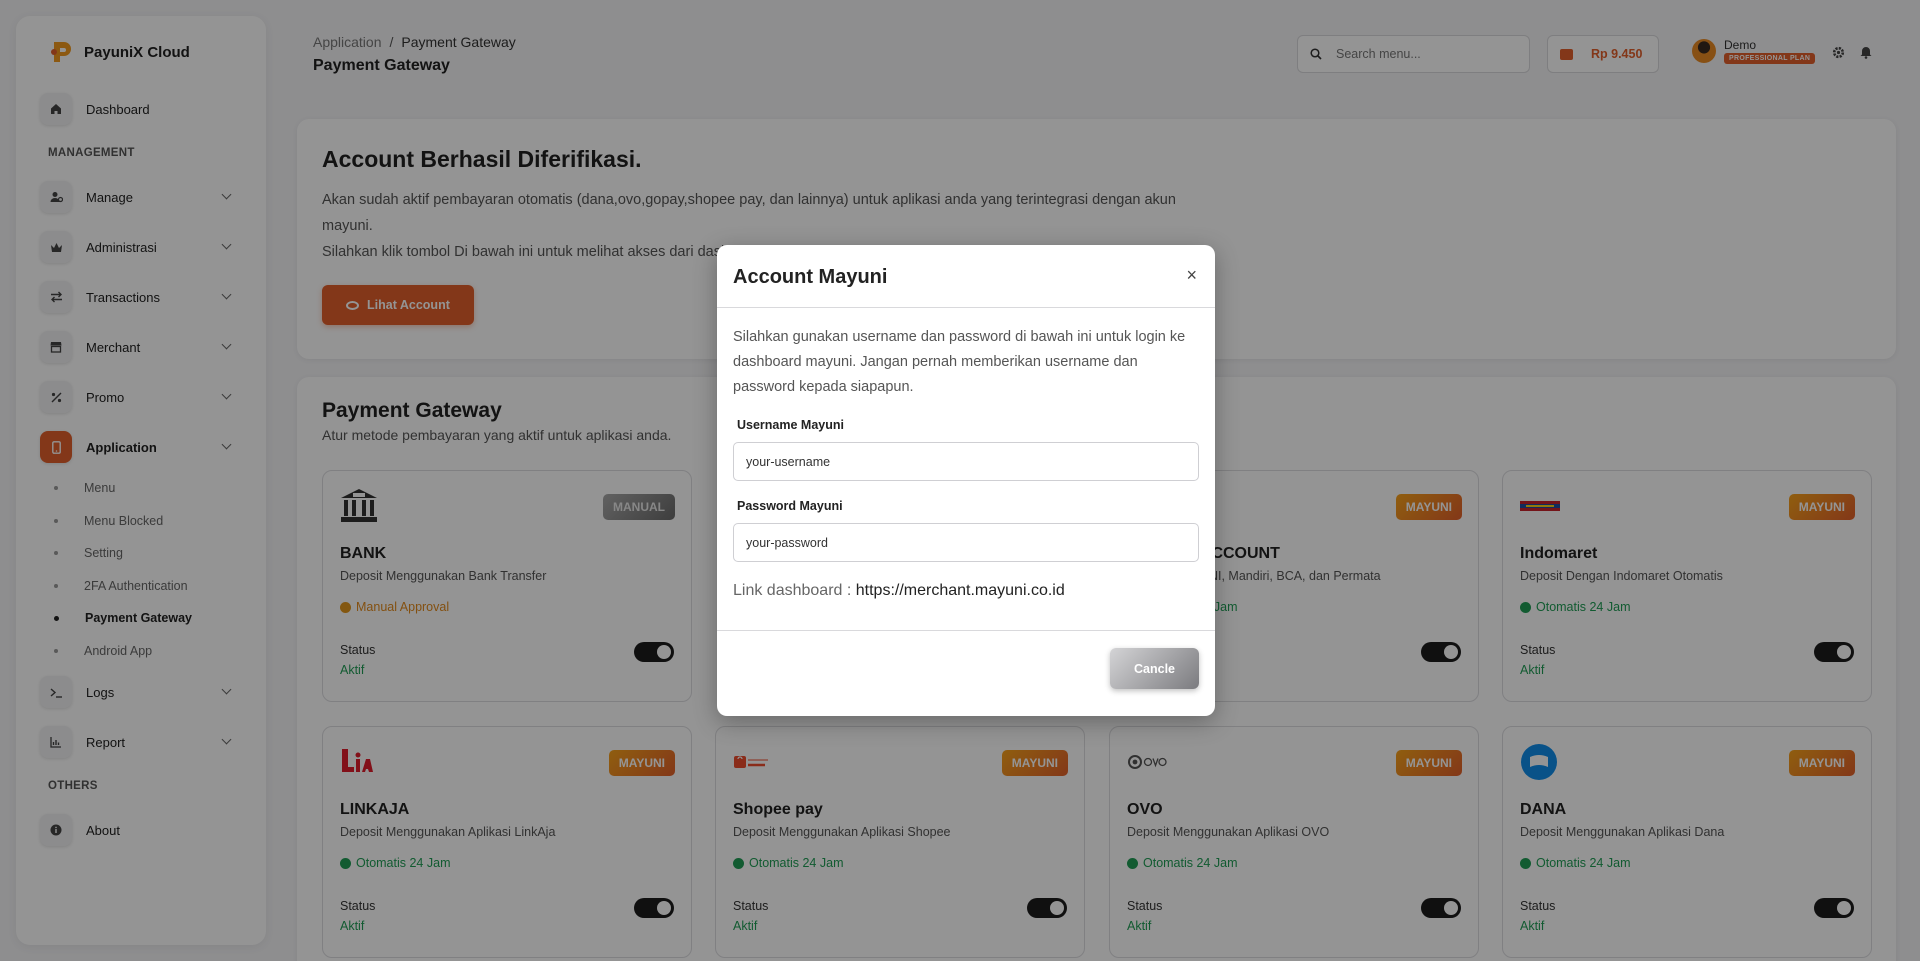 The height and width of the screenshot is (961, 1920). What do you see at coordinates (966, 542) in the screenshot?
I see `password-field` at bounding box center [966, 542].